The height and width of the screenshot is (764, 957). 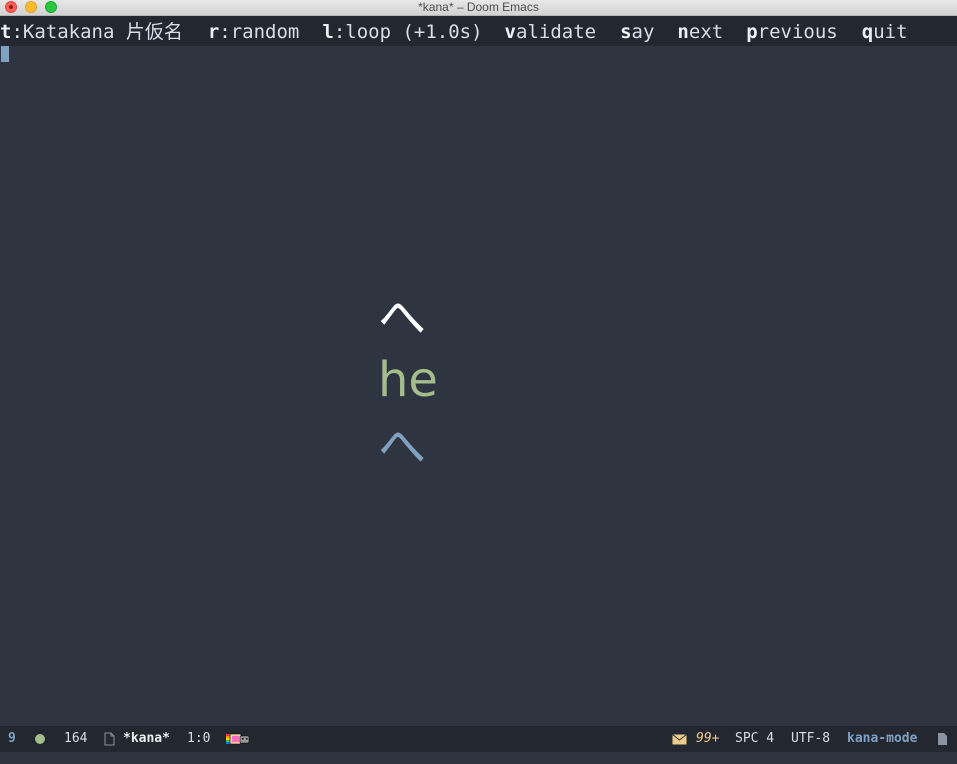 I want to click on buffer-size: 164, so click(x=76, y=738).